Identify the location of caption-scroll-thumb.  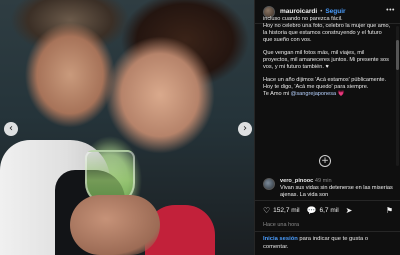
(397, 55).